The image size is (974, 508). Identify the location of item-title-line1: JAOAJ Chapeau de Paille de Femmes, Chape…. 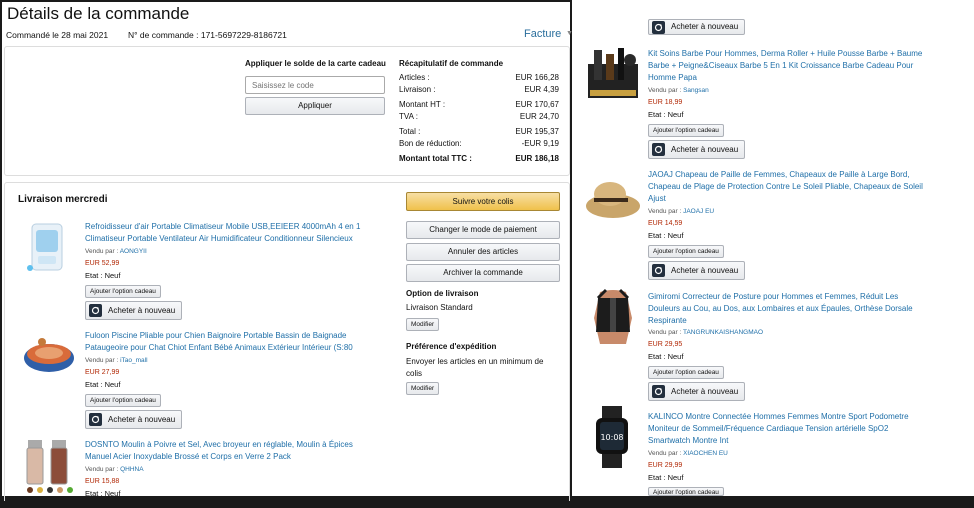
(778, 175).